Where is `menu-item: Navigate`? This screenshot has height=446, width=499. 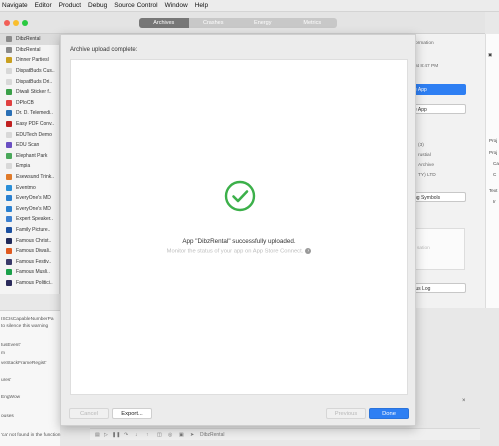 menu-item: Navigate is located at coordinates (15, 5).